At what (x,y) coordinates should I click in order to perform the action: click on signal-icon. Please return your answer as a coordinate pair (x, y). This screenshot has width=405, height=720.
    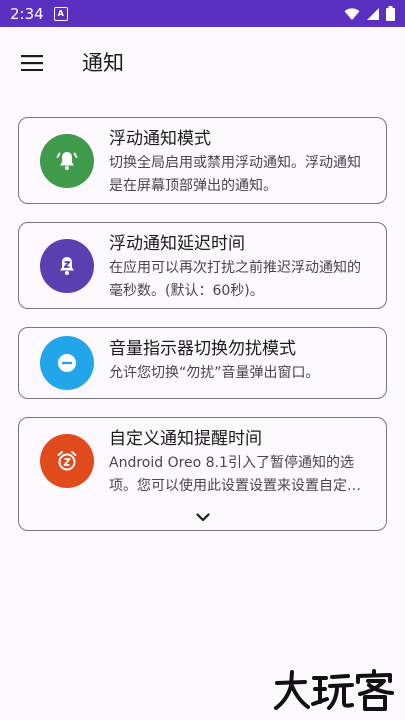
    Looking at the image, I should click on (373, 13).